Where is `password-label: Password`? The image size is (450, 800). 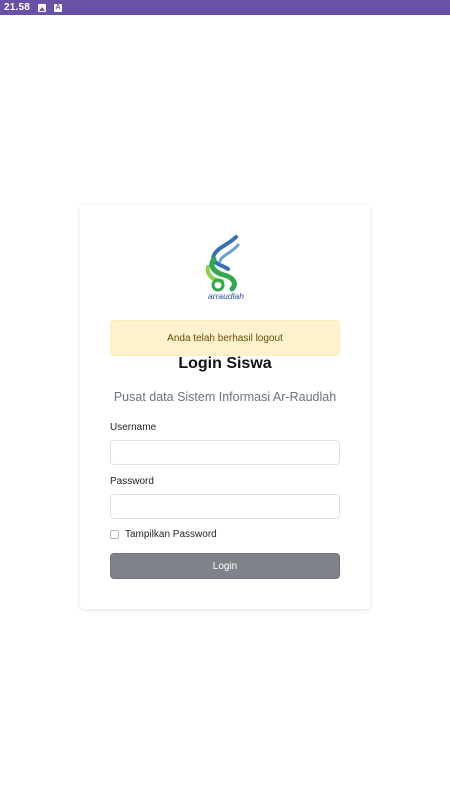
password-label: Password is located at coordinates (132, 481).